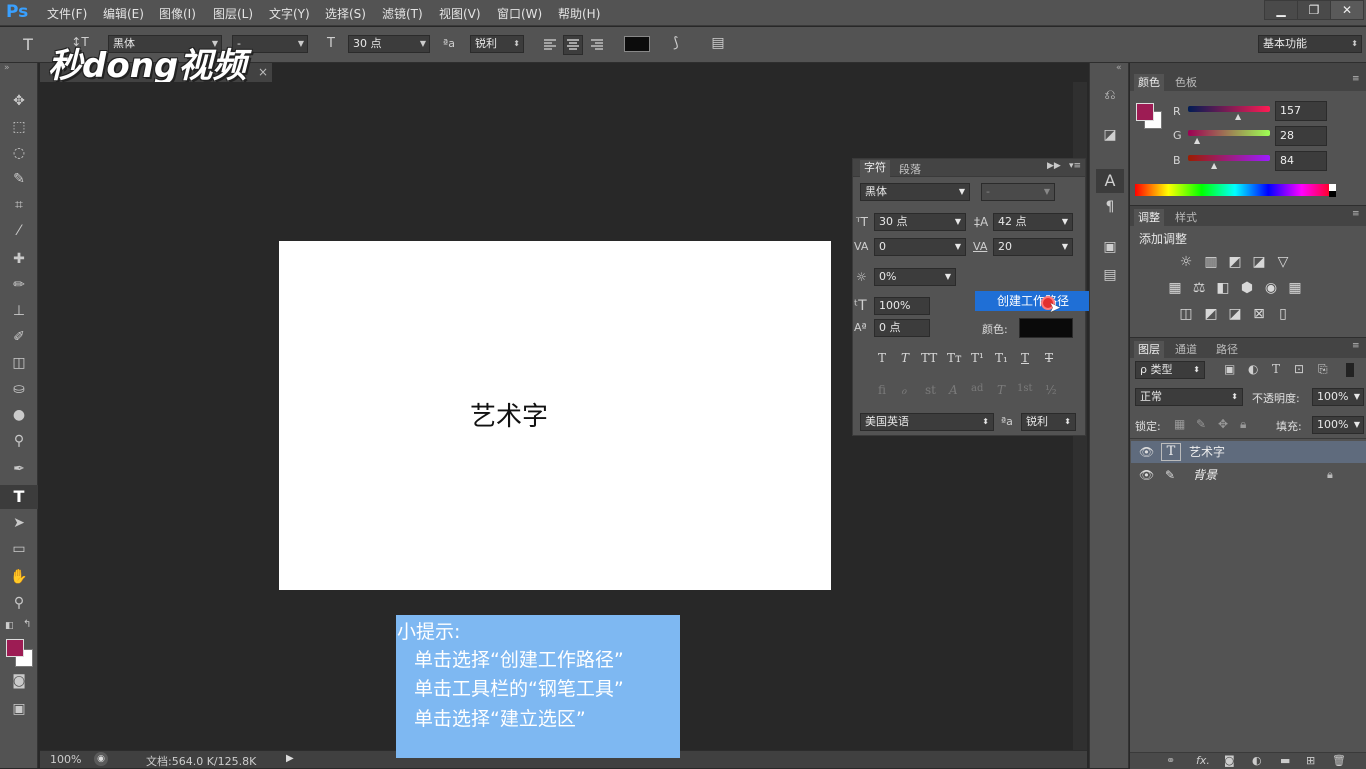  Describe the element at coordinates (1238, 116) in the screenshot. I see `r-slider-thumb: ▲` at that location.